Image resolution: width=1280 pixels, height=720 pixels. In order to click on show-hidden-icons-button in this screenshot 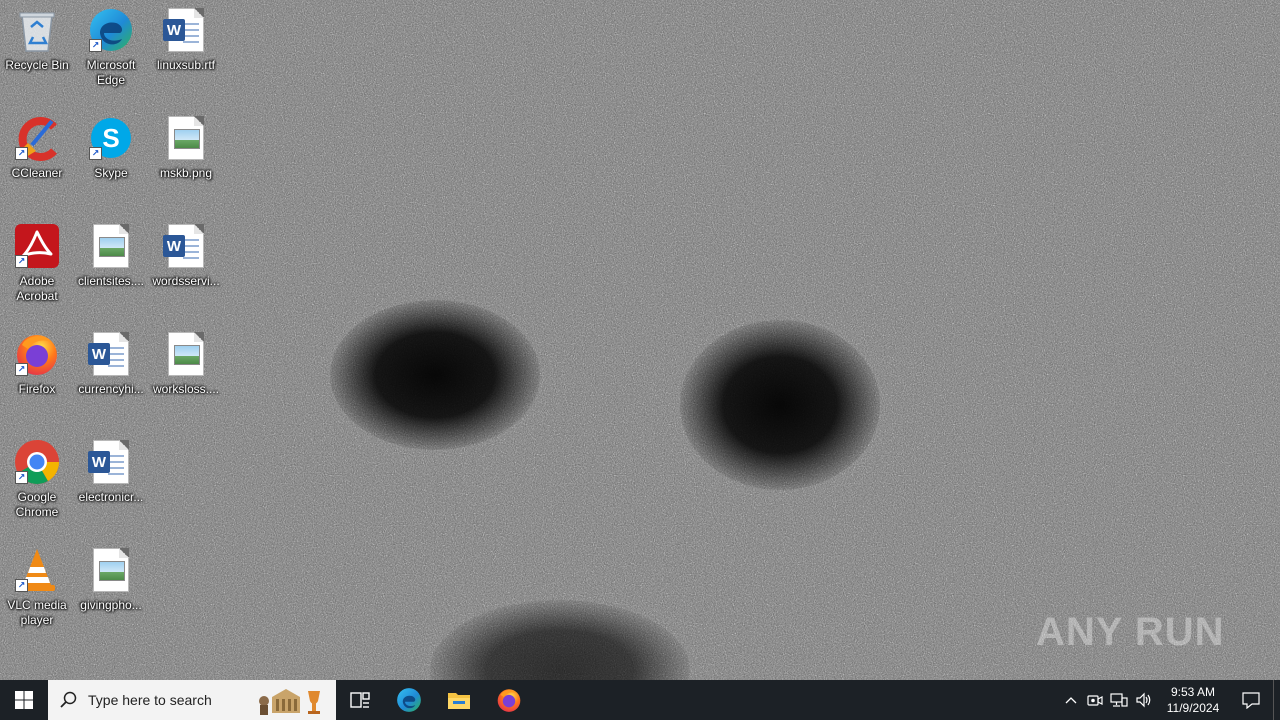, I will do `click(1071, 700)`.